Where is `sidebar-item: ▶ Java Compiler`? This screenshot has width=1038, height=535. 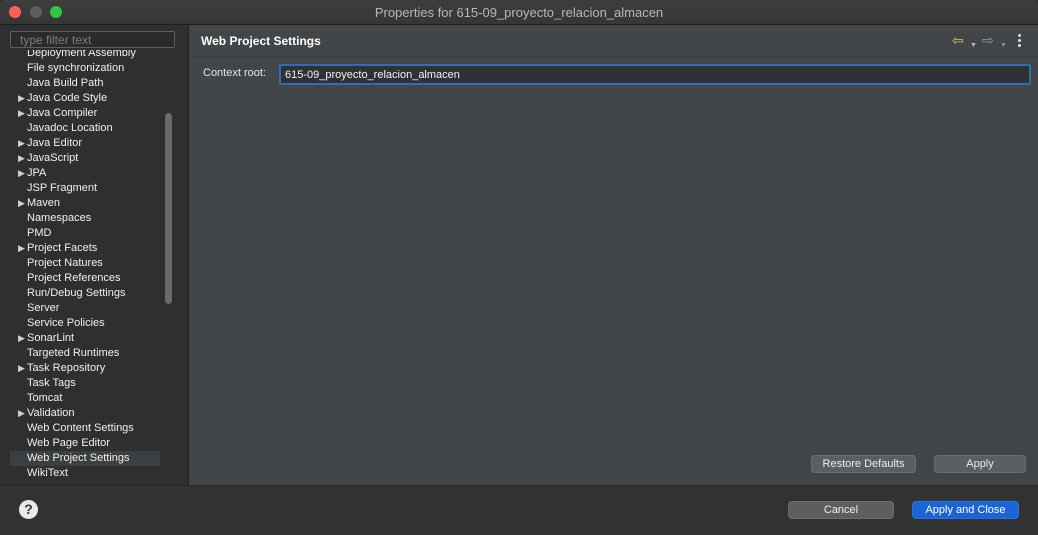 sidebar-item: ▶ Java Compiler is located at coordinates (85, 113).